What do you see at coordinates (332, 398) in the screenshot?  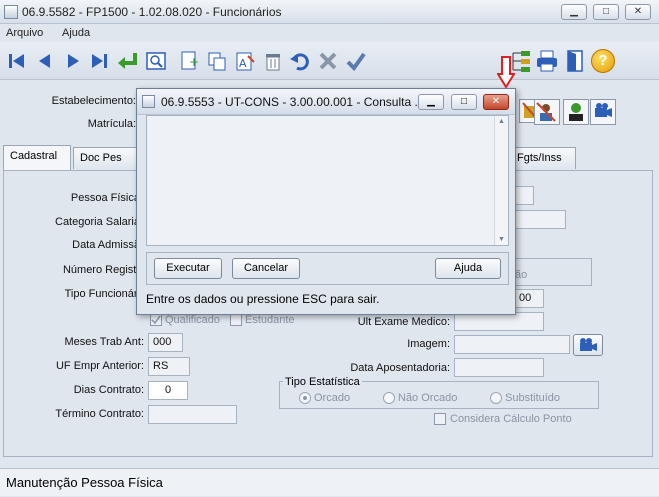 I see `orcado-label: Orcado` at bounding box center [332, 398].